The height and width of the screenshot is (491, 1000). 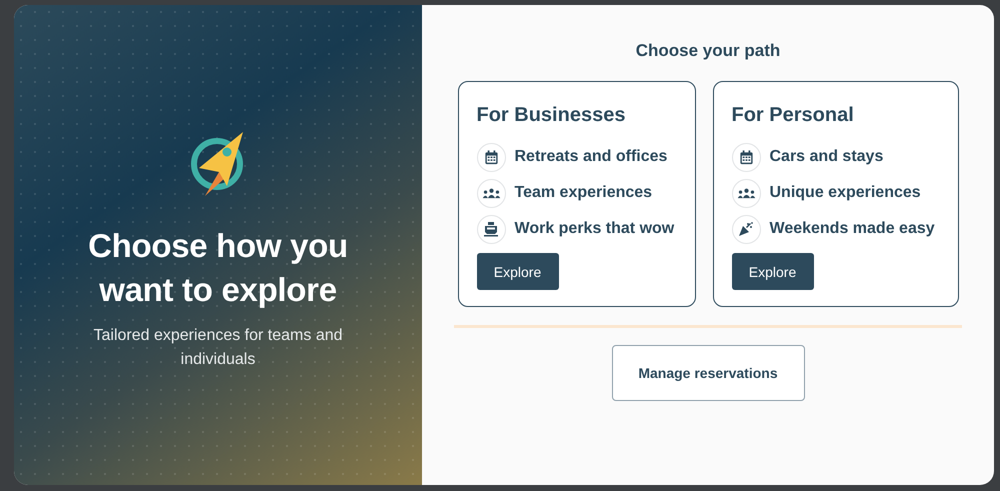 I want to click on hero-subtitle: Tailored experiences for teams and individuals, so click(x=218, y=348).